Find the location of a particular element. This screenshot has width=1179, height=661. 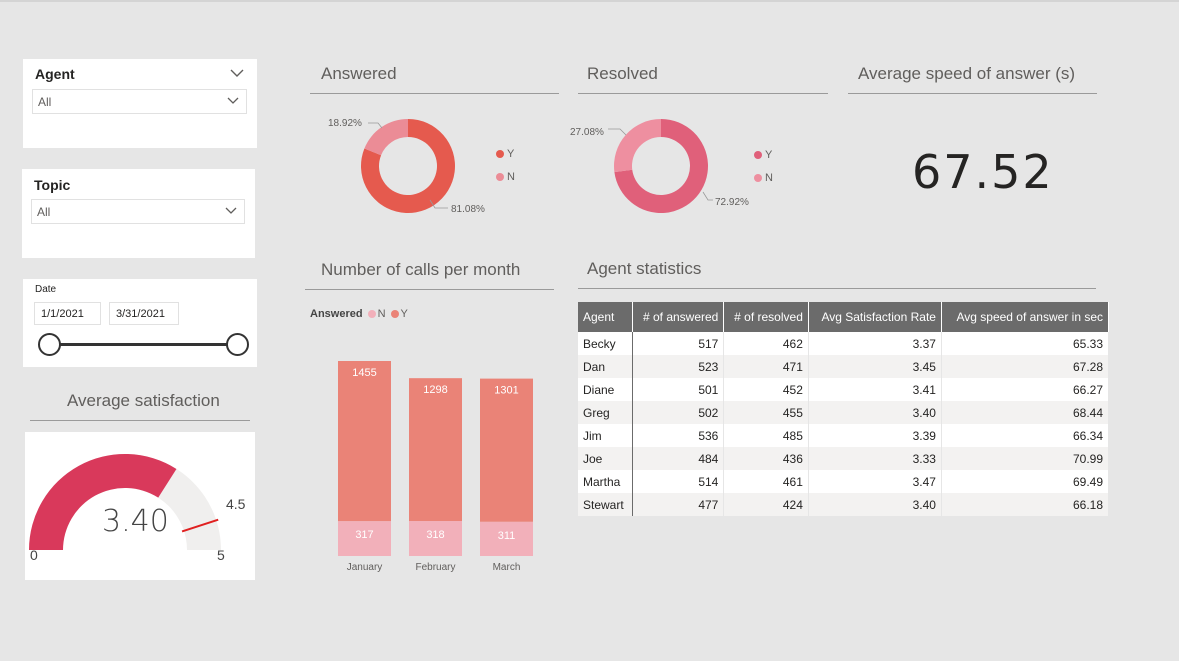

table-row: Martha 514 461 3.47 69.49 is located at coordinates (844, 481).